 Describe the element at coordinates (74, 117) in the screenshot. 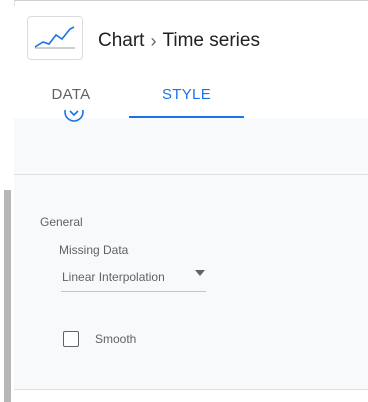

I see `expand-circle-icon` at that location.